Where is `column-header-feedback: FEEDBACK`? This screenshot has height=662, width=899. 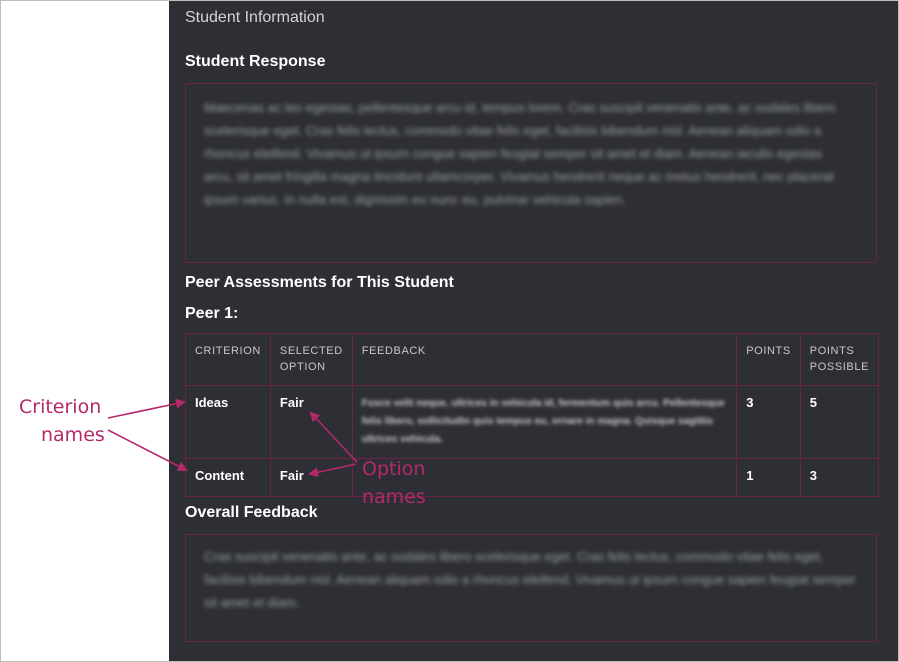
column-header-feedback: FEEDBACK is located at coordinates (544, 359).